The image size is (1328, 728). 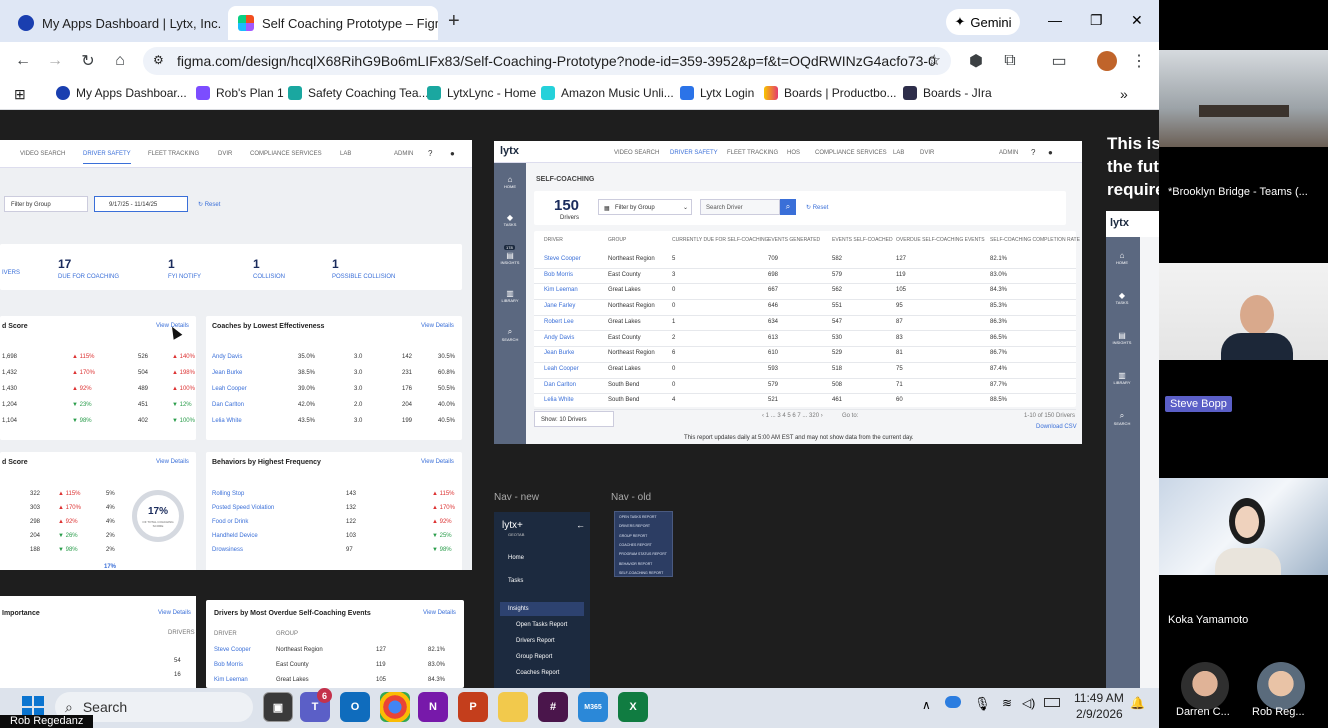 I want to click on cast-icon: ▭, so click(x=1059, y=61).